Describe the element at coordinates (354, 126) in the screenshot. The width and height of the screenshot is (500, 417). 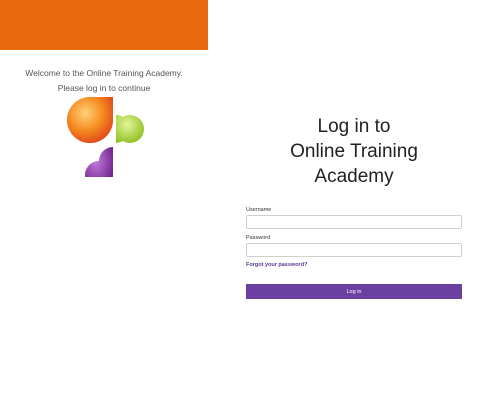
I see `title-line-1: Log in to` at that location.